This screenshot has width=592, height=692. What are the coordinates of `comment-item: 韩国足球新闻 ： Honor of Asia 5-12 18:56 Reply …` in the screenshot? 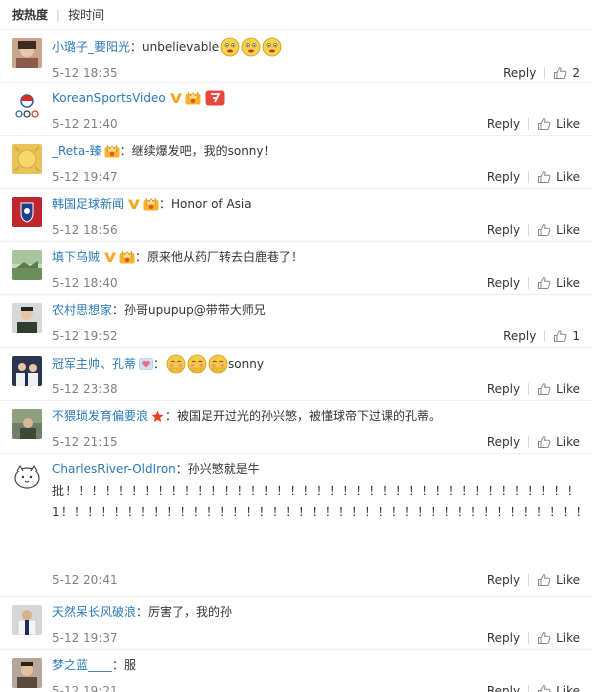 It's located at (296, 215).